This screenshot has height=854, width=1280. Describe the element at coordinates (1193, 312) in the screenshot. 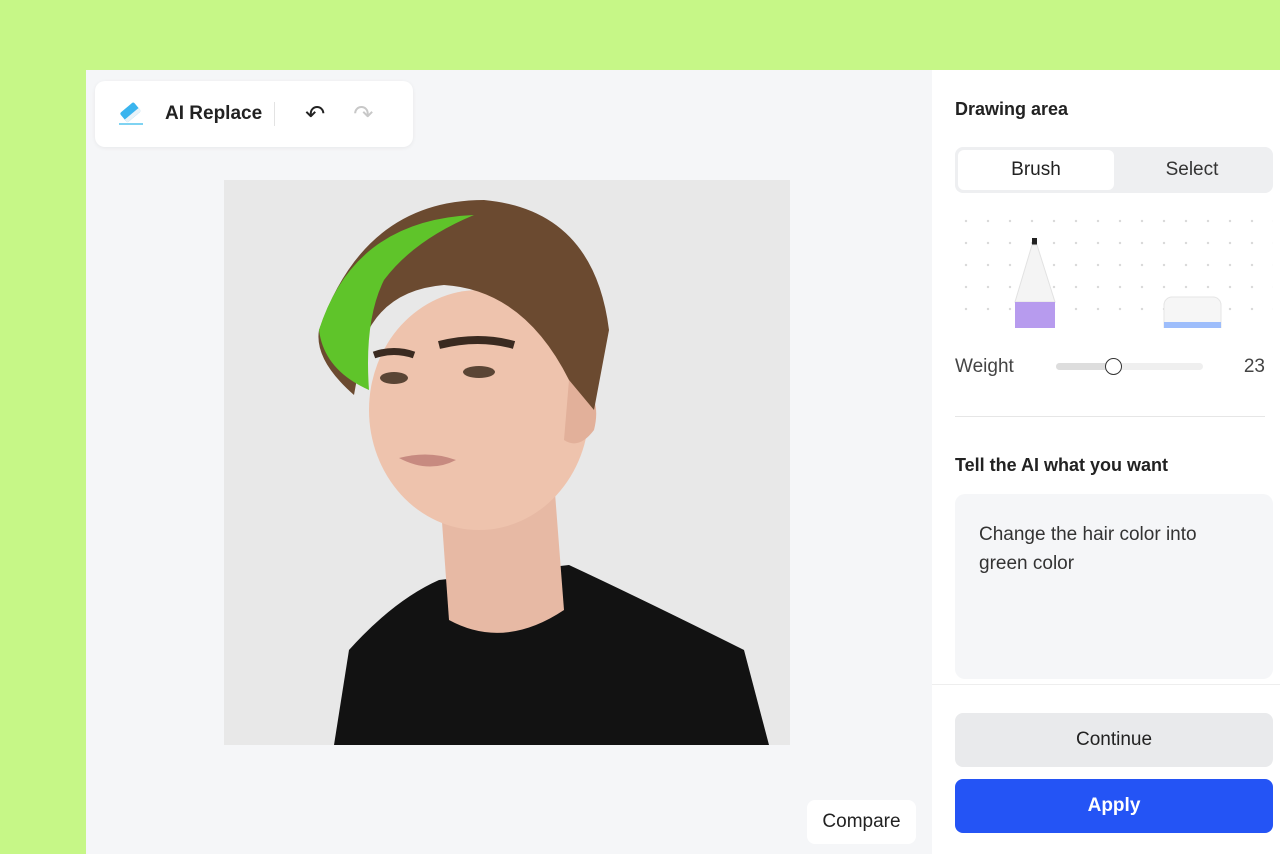

I see `eraser-tool-icon` at that location.